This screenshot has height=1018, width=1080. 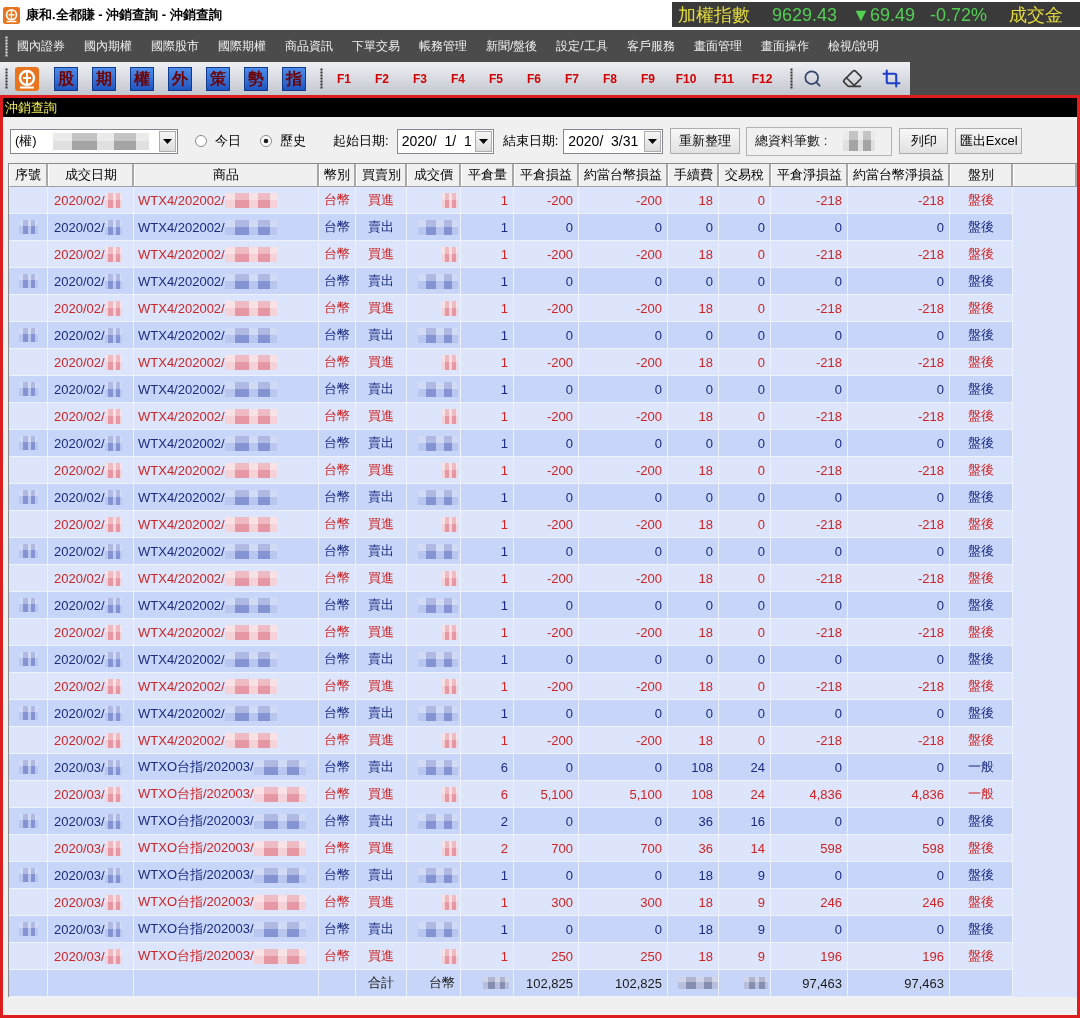 I want to click on function-key-button: F5, so click(x=496, y=78).